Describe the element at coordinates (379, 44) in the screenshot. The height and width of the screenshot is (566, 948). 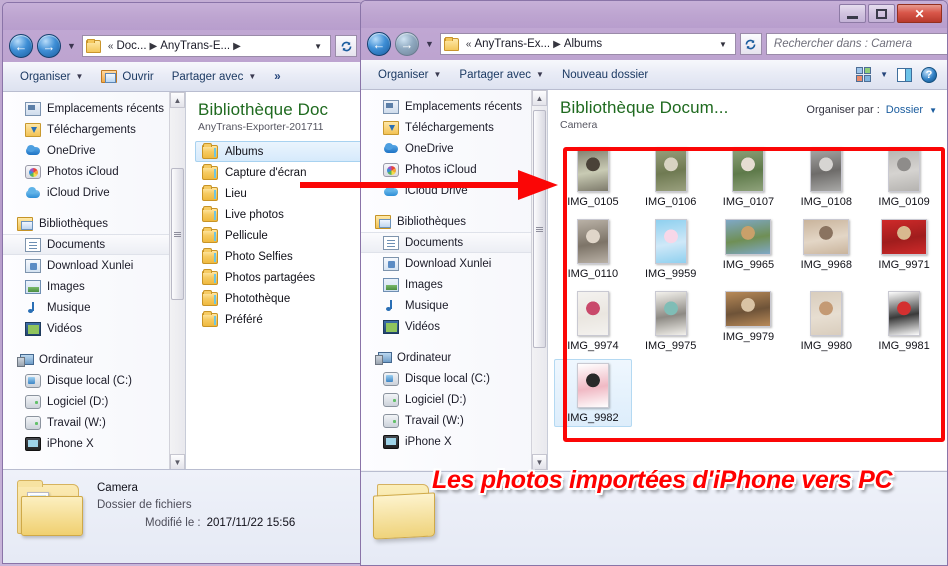
I see `back-button-right: ←` at that location.